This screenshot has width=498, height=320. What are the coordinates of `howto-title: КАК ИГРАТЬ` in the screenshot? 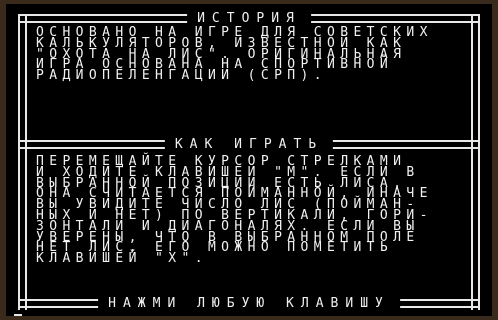 It's located at (249, 145).